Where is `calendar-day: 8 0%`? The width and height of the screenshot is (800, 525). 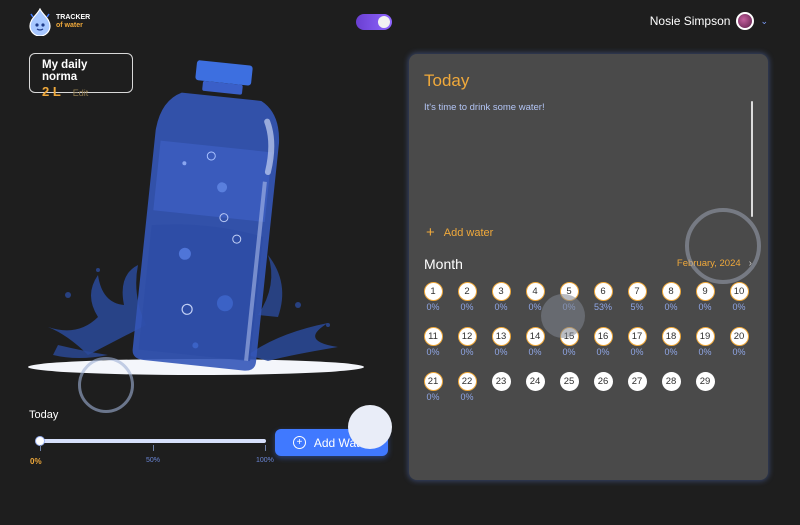
calendar-day: 8 0% is located at coordinates (671, 297).